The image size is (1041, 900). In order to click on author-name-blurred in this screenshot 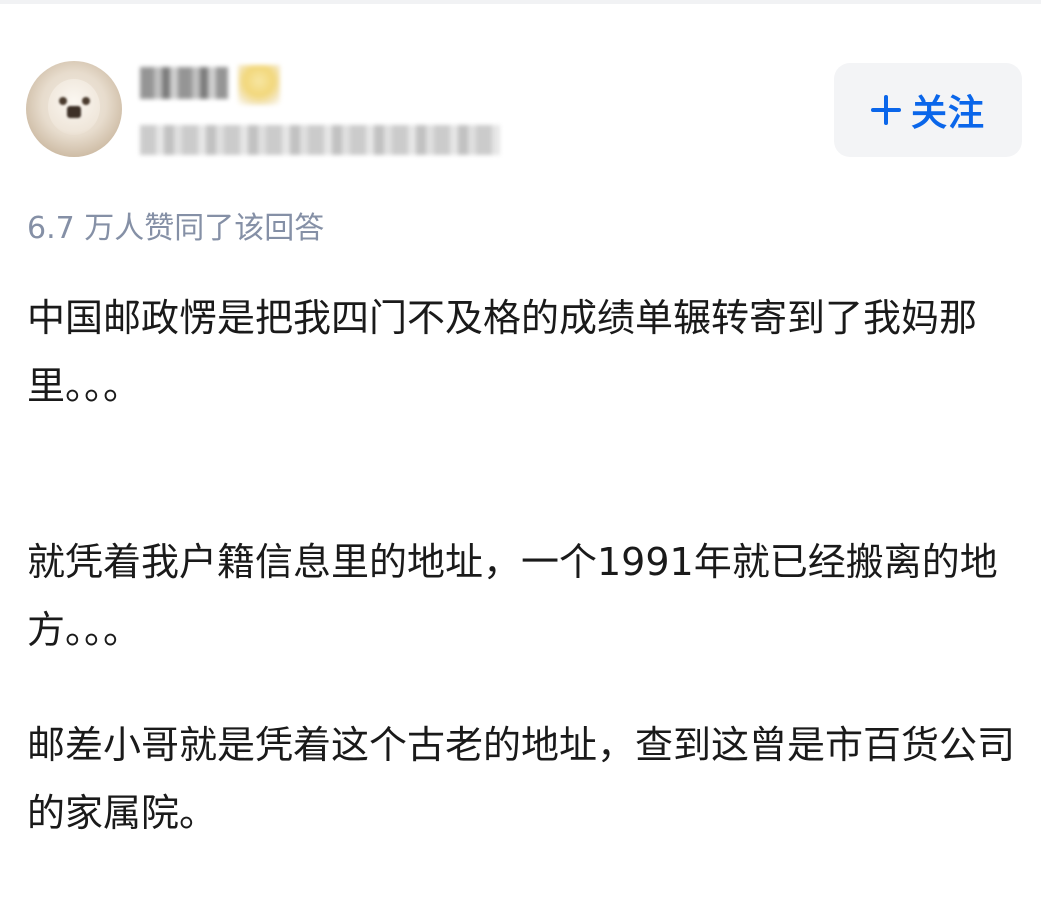, I will do `click(184, 83)`.